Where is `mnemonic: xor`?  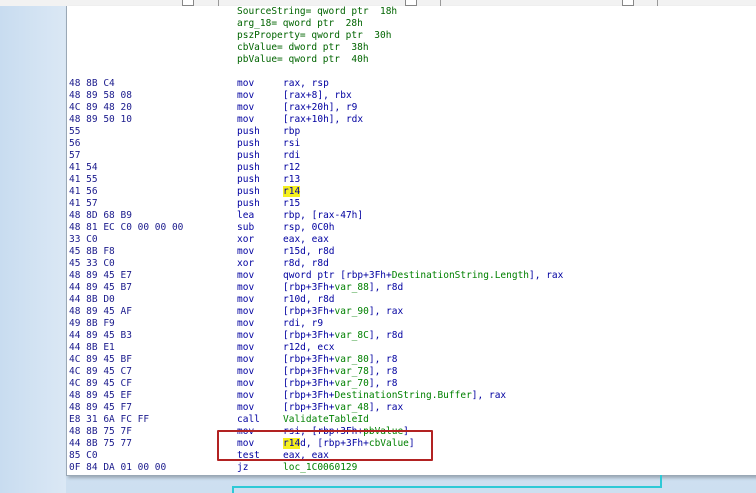
mnemonic: xor is located at coordinates (246, 263).